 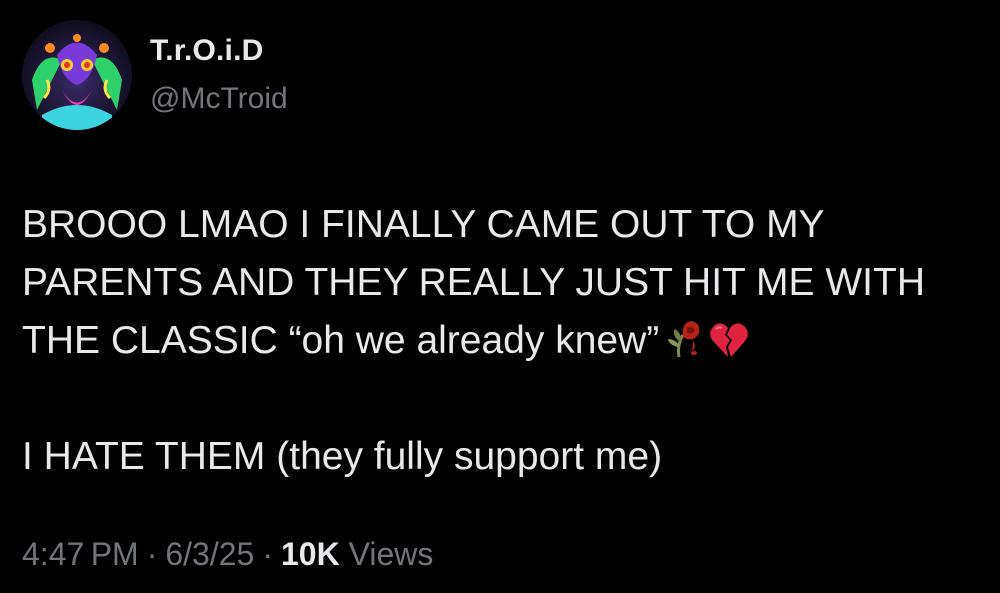 I want to click on broken-heart-icon, so click(x=729, y=340).